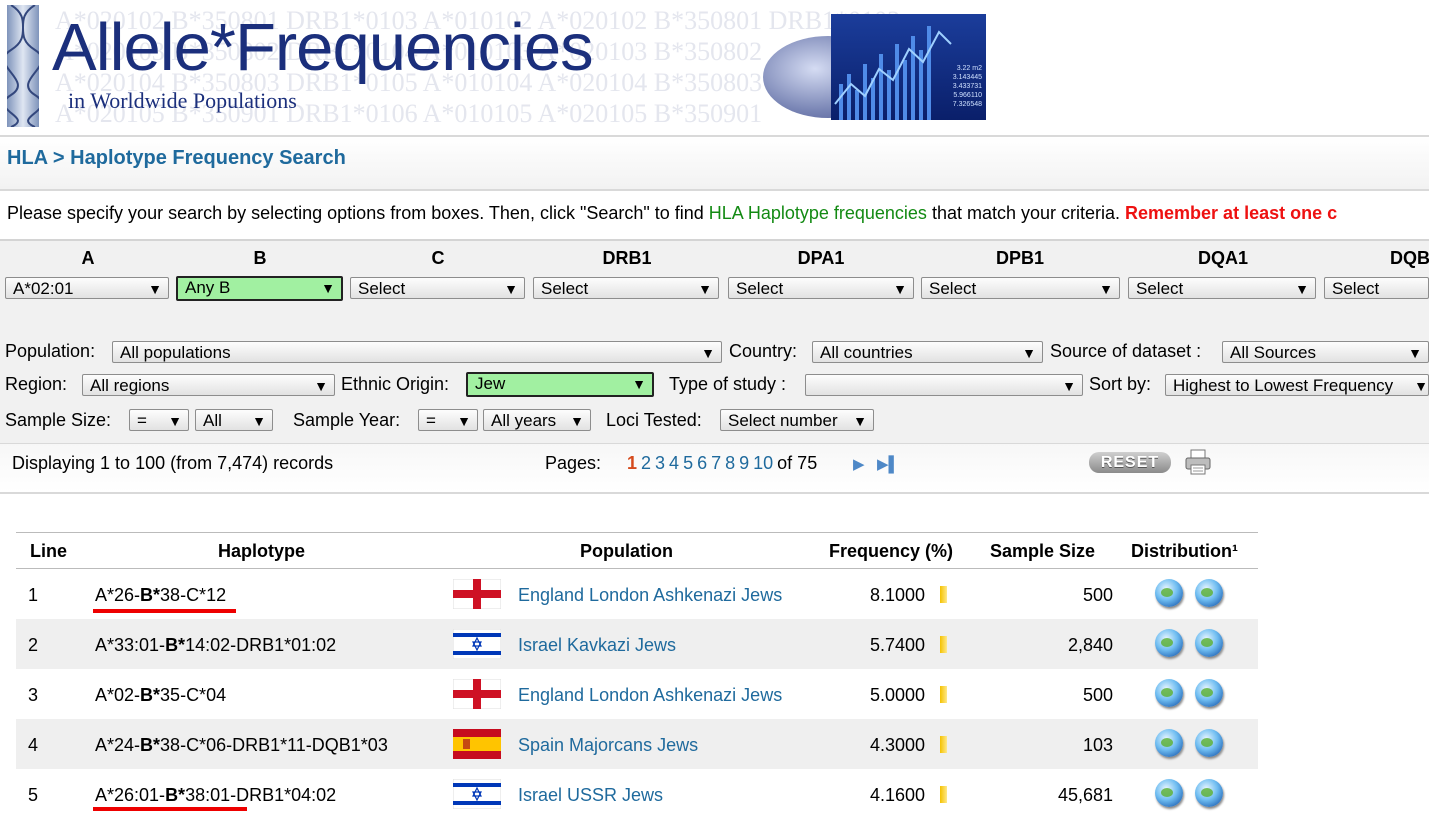 The width and height of the screenshot is (1429, 819). What do you see at coordinates (1130, 462) in the screenshot?
I see `reset-button: RESET` at bounding box center [1130, 462].